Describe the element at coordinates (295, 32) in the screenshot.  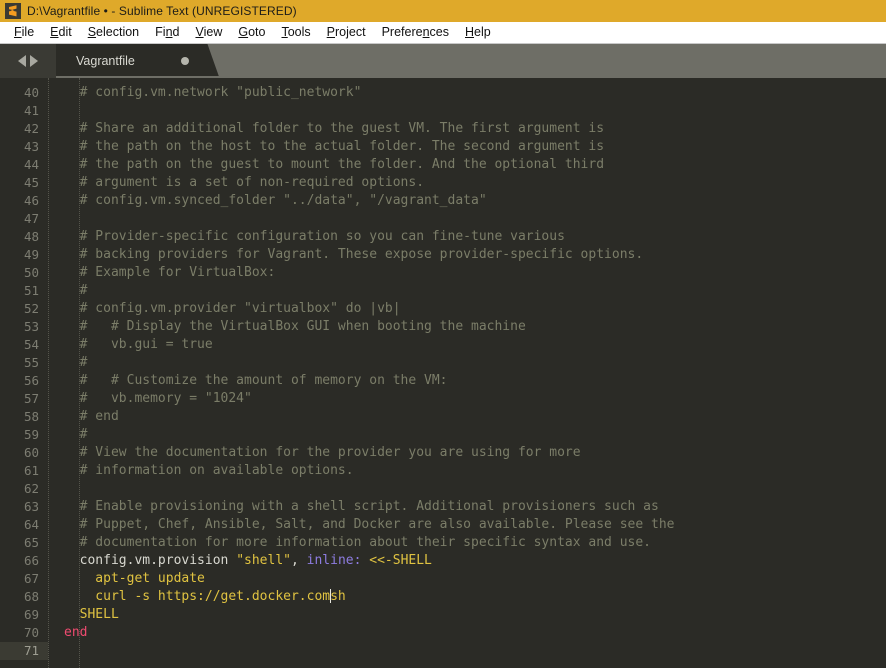
I see `menu-item-tools: Tools` at that location.